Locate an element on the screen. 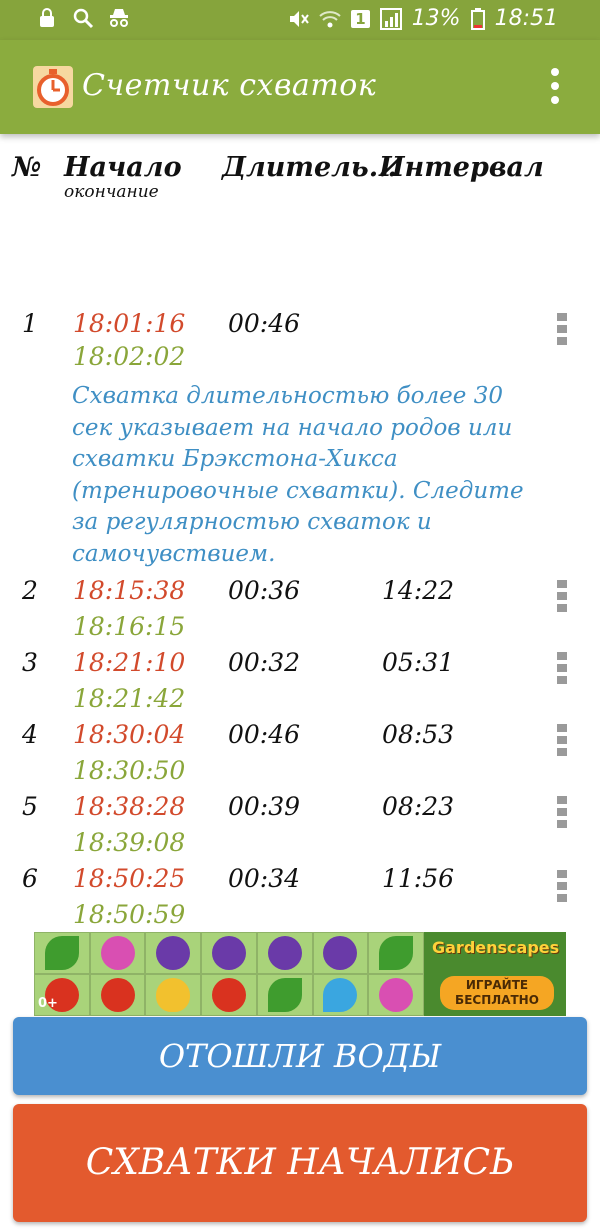 The image size is (600, 1232). status-bar: 1 13% 18:51 is located at coordinates (300, 20).